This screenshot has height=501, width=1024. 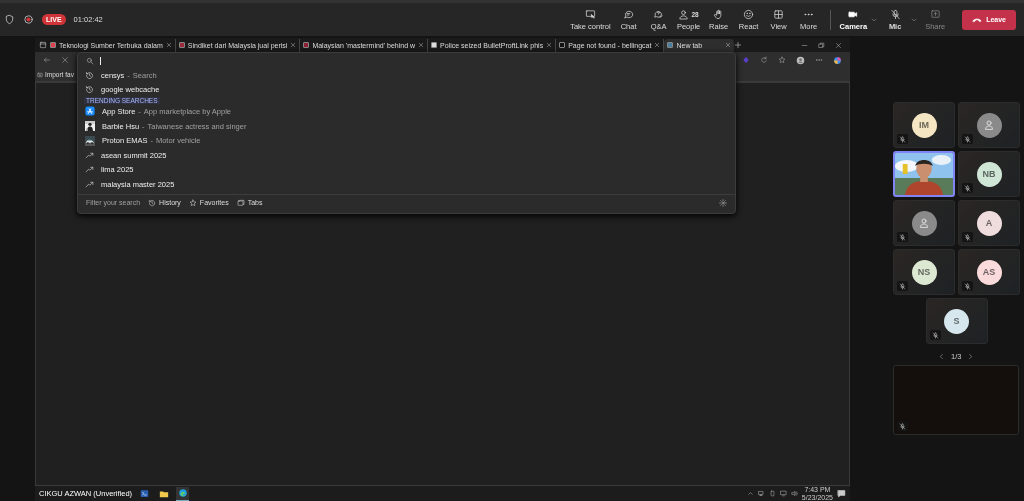 I want to click on smiley-icon, so click(x=749, y=14).